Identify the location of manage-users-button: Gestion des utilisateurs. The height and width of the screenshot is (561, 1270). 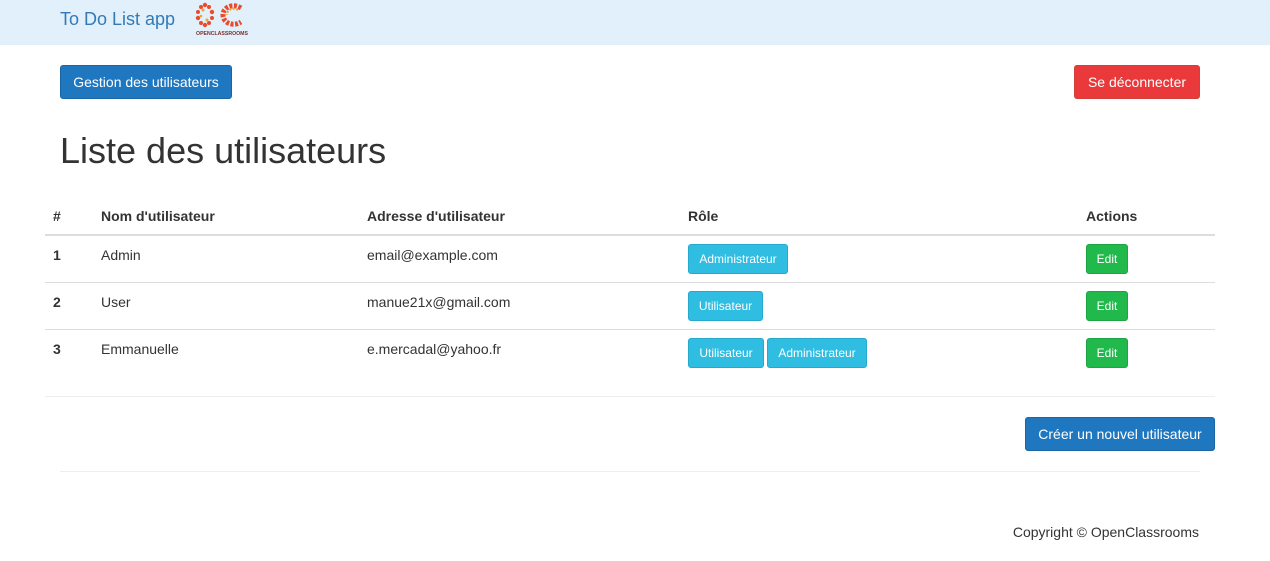
(146, 82).